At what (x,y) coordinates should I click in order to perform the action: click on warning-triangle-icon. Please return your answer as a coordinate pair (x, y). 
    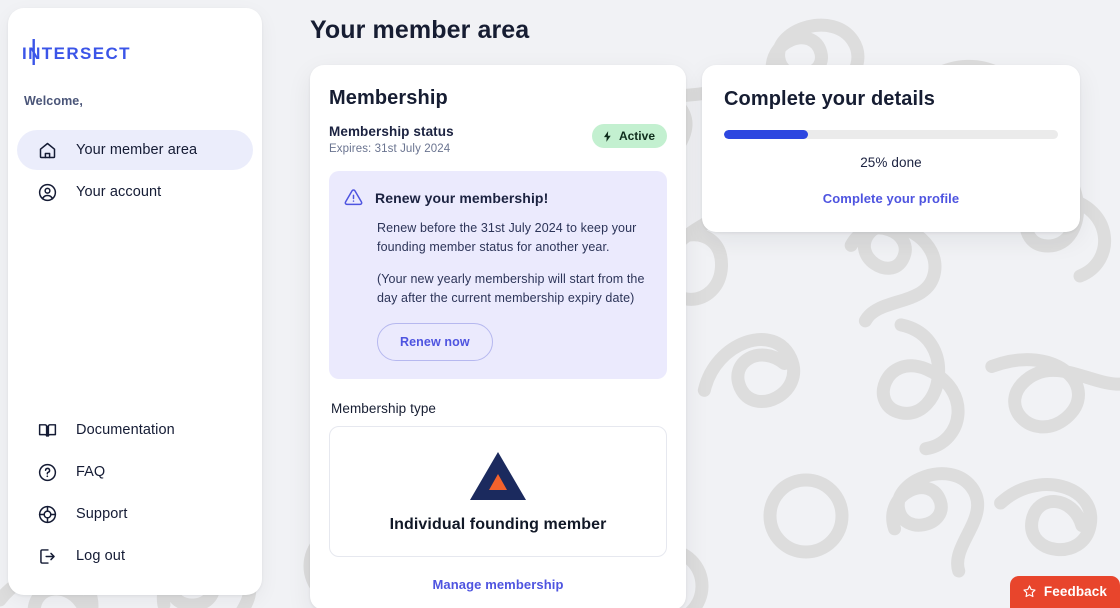
    Looking at the image, I should click on (353, 197).